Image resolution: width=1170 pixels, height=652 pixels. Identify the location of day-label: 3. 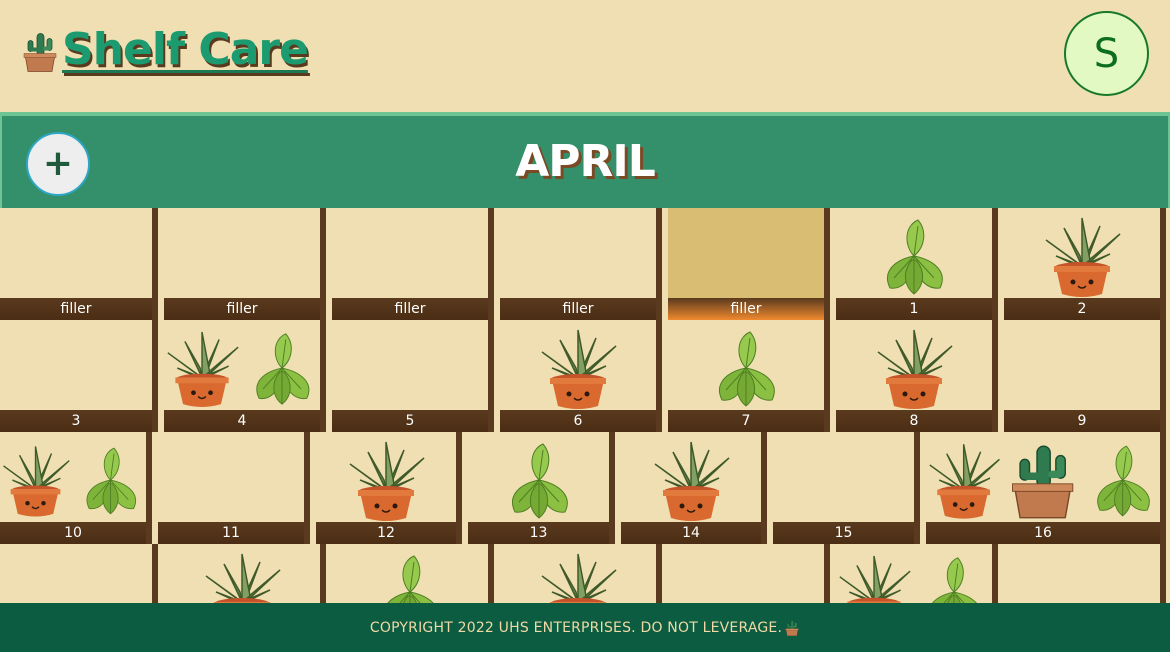
(76, 421).